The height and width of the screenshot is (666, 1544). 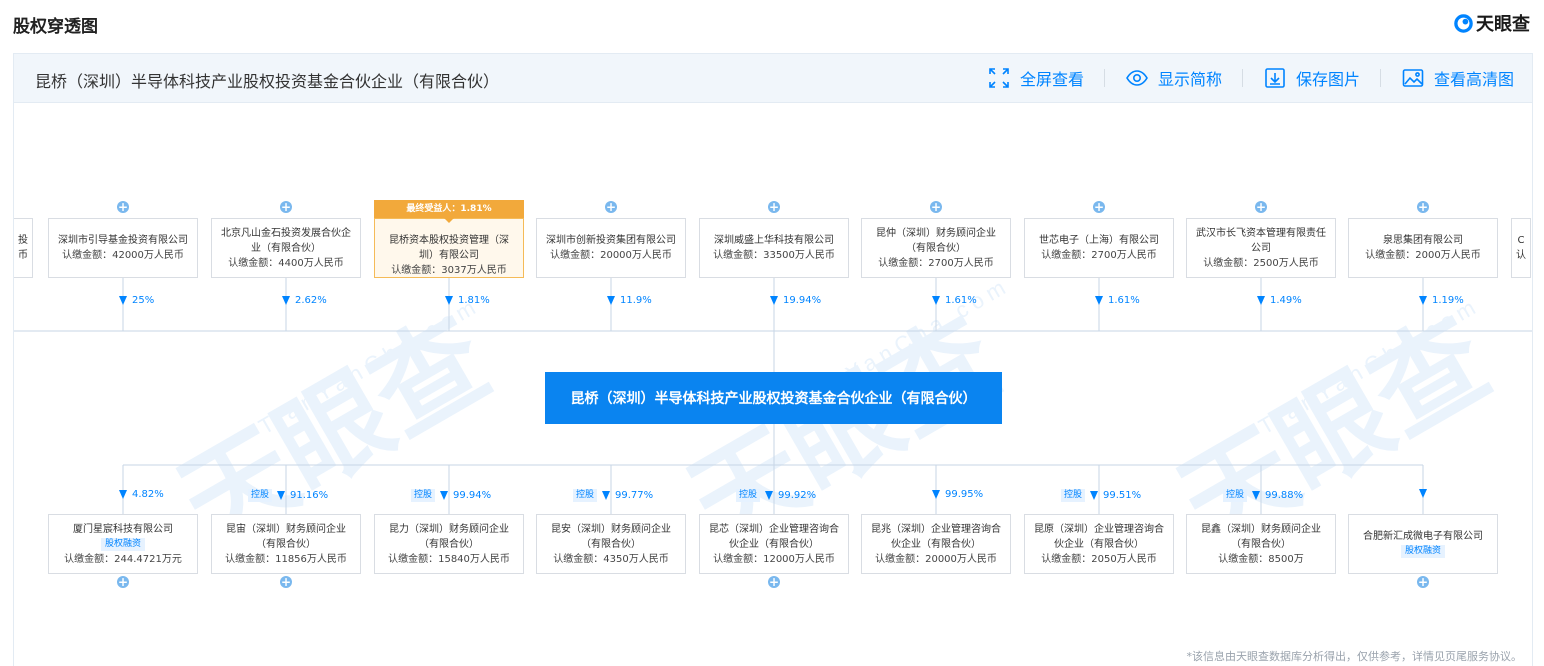 What do you see at coordinates (148, 494) in the screenshot?
I see `percent-value: 4.82%` at bounding box center [148, 494].